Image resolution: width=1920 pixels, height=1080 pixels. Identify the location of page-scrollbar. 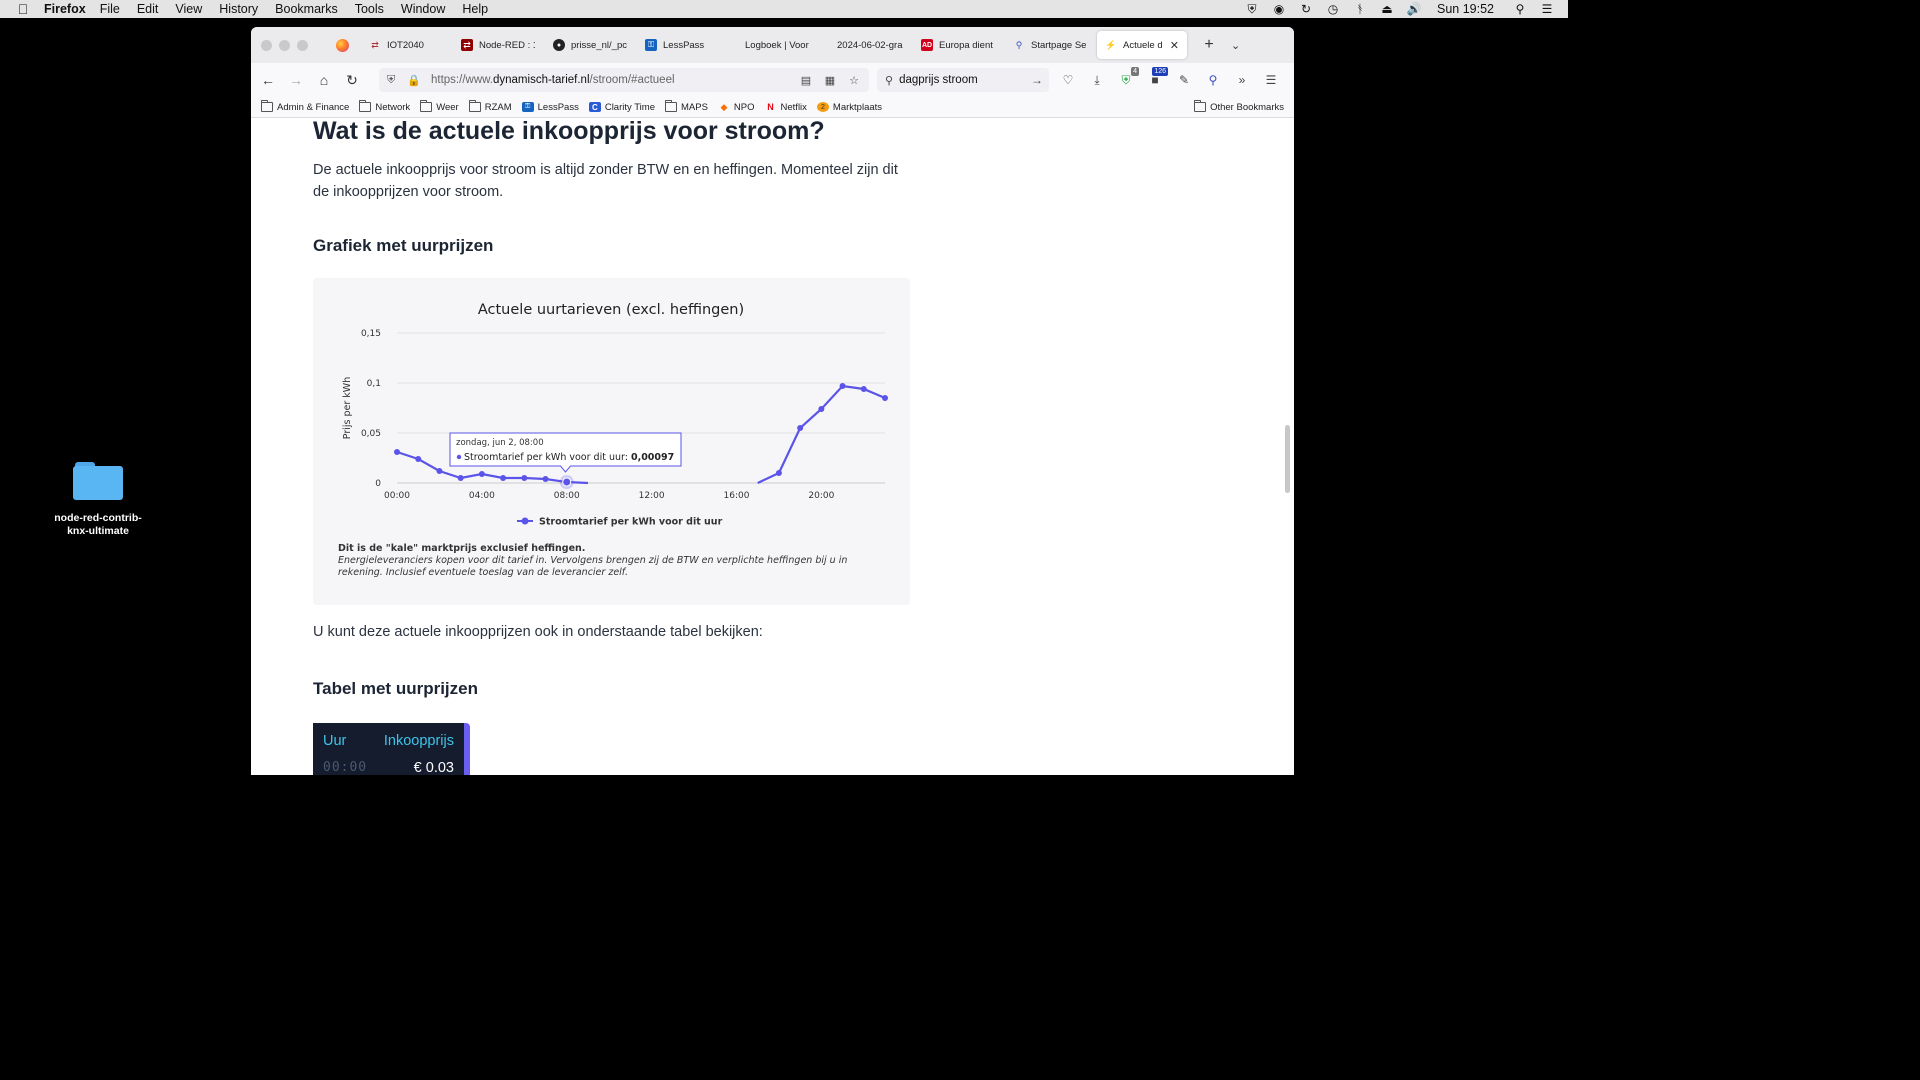
(1287, 459).